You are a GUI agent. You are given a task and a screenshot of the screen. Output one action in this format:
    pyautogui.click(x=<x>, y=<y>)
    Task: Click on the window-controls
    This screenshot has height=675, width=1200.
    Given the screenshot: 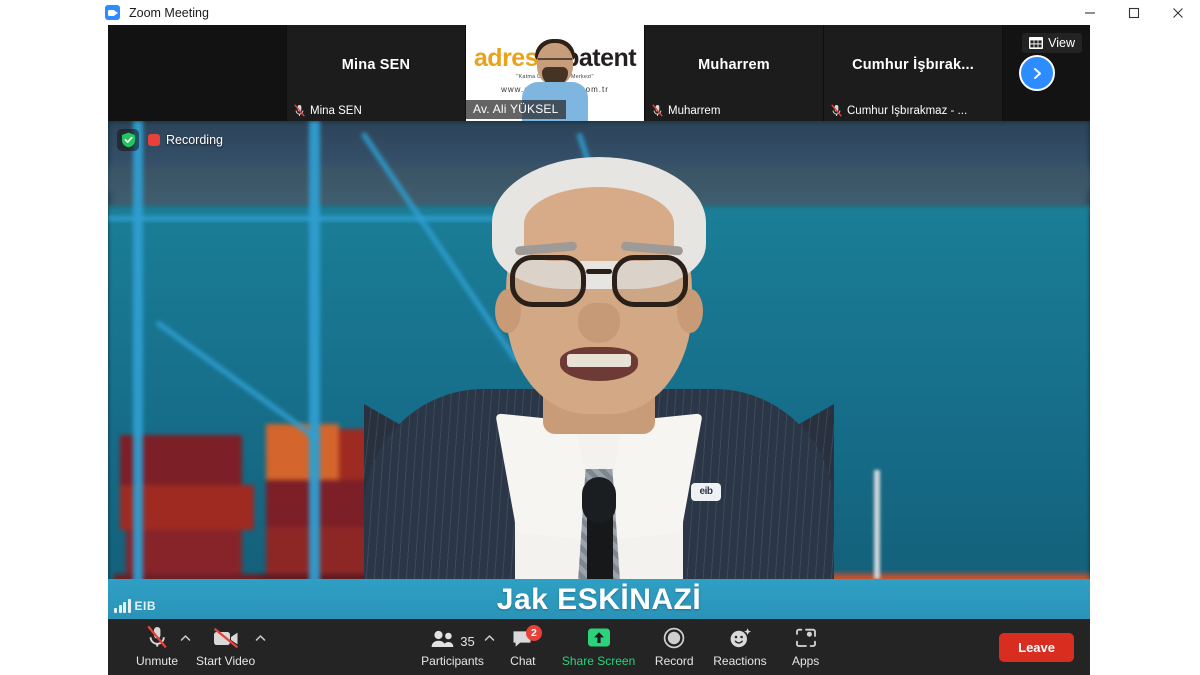 What is the action you would take?
    pyautogui.click(x=1134, y=12)
    